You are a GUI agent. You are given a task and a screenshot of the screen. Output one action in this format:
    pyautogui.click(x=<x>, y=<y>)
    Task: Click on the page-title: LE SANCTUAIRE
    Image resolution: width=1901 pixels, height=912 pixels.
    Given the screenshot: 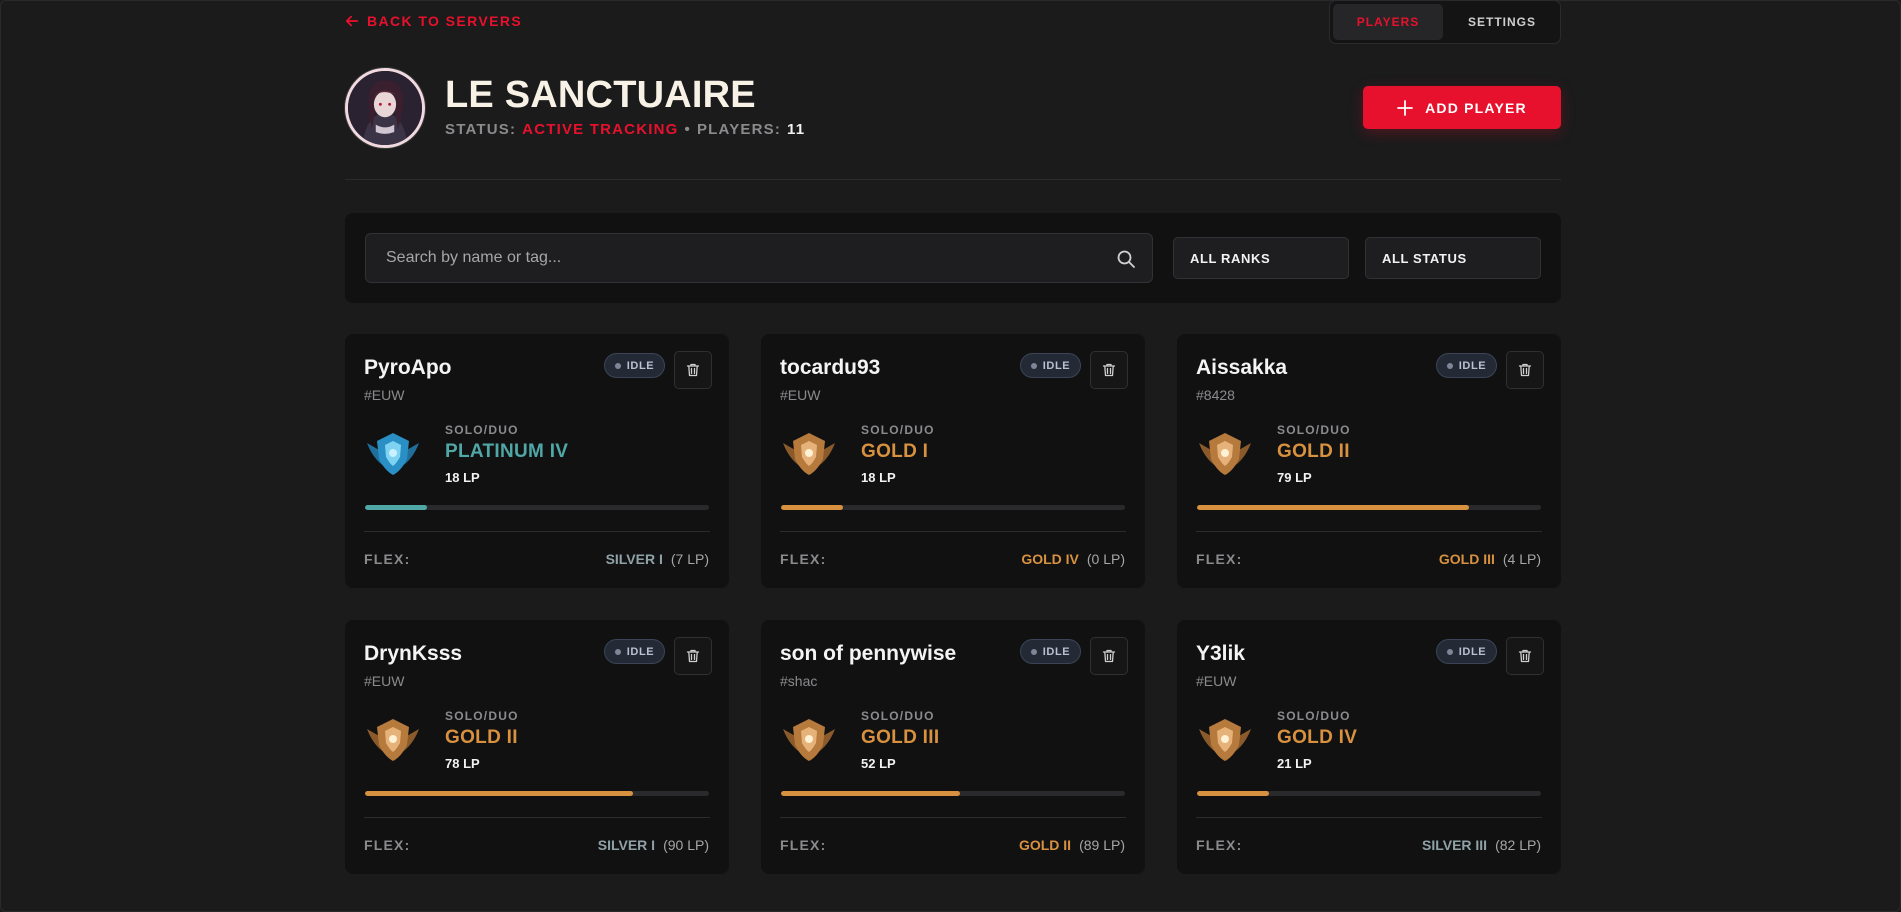 What is the action you would take?
    pyautogui.click(x=600, y=95)
    